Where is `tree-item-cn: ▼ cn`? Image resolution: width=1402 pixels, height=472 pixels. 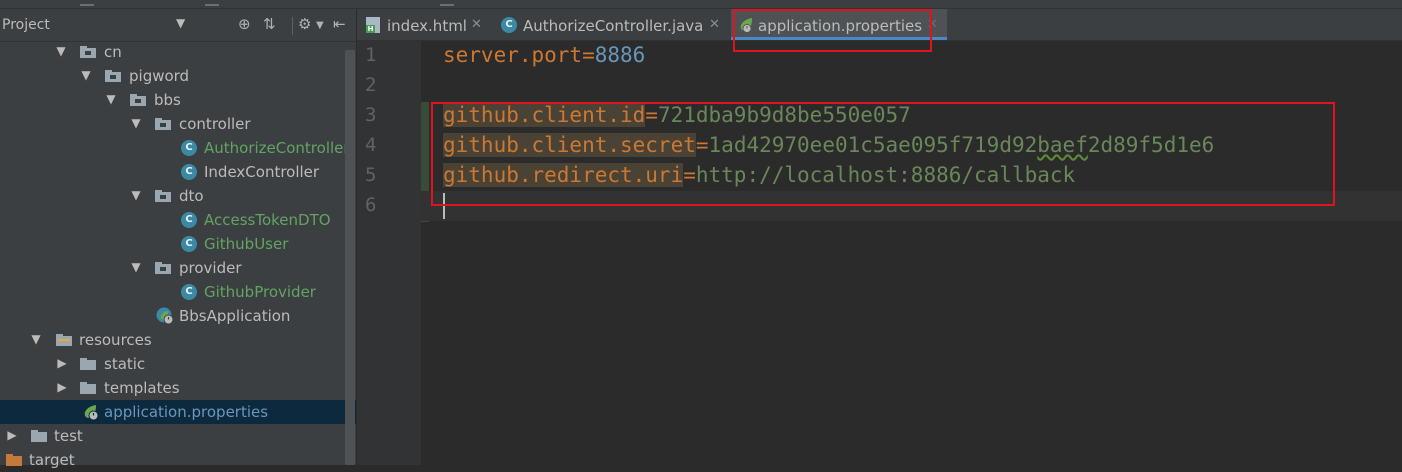 tree-item-cn: ▼ cn is located at coordinates (178, 52).